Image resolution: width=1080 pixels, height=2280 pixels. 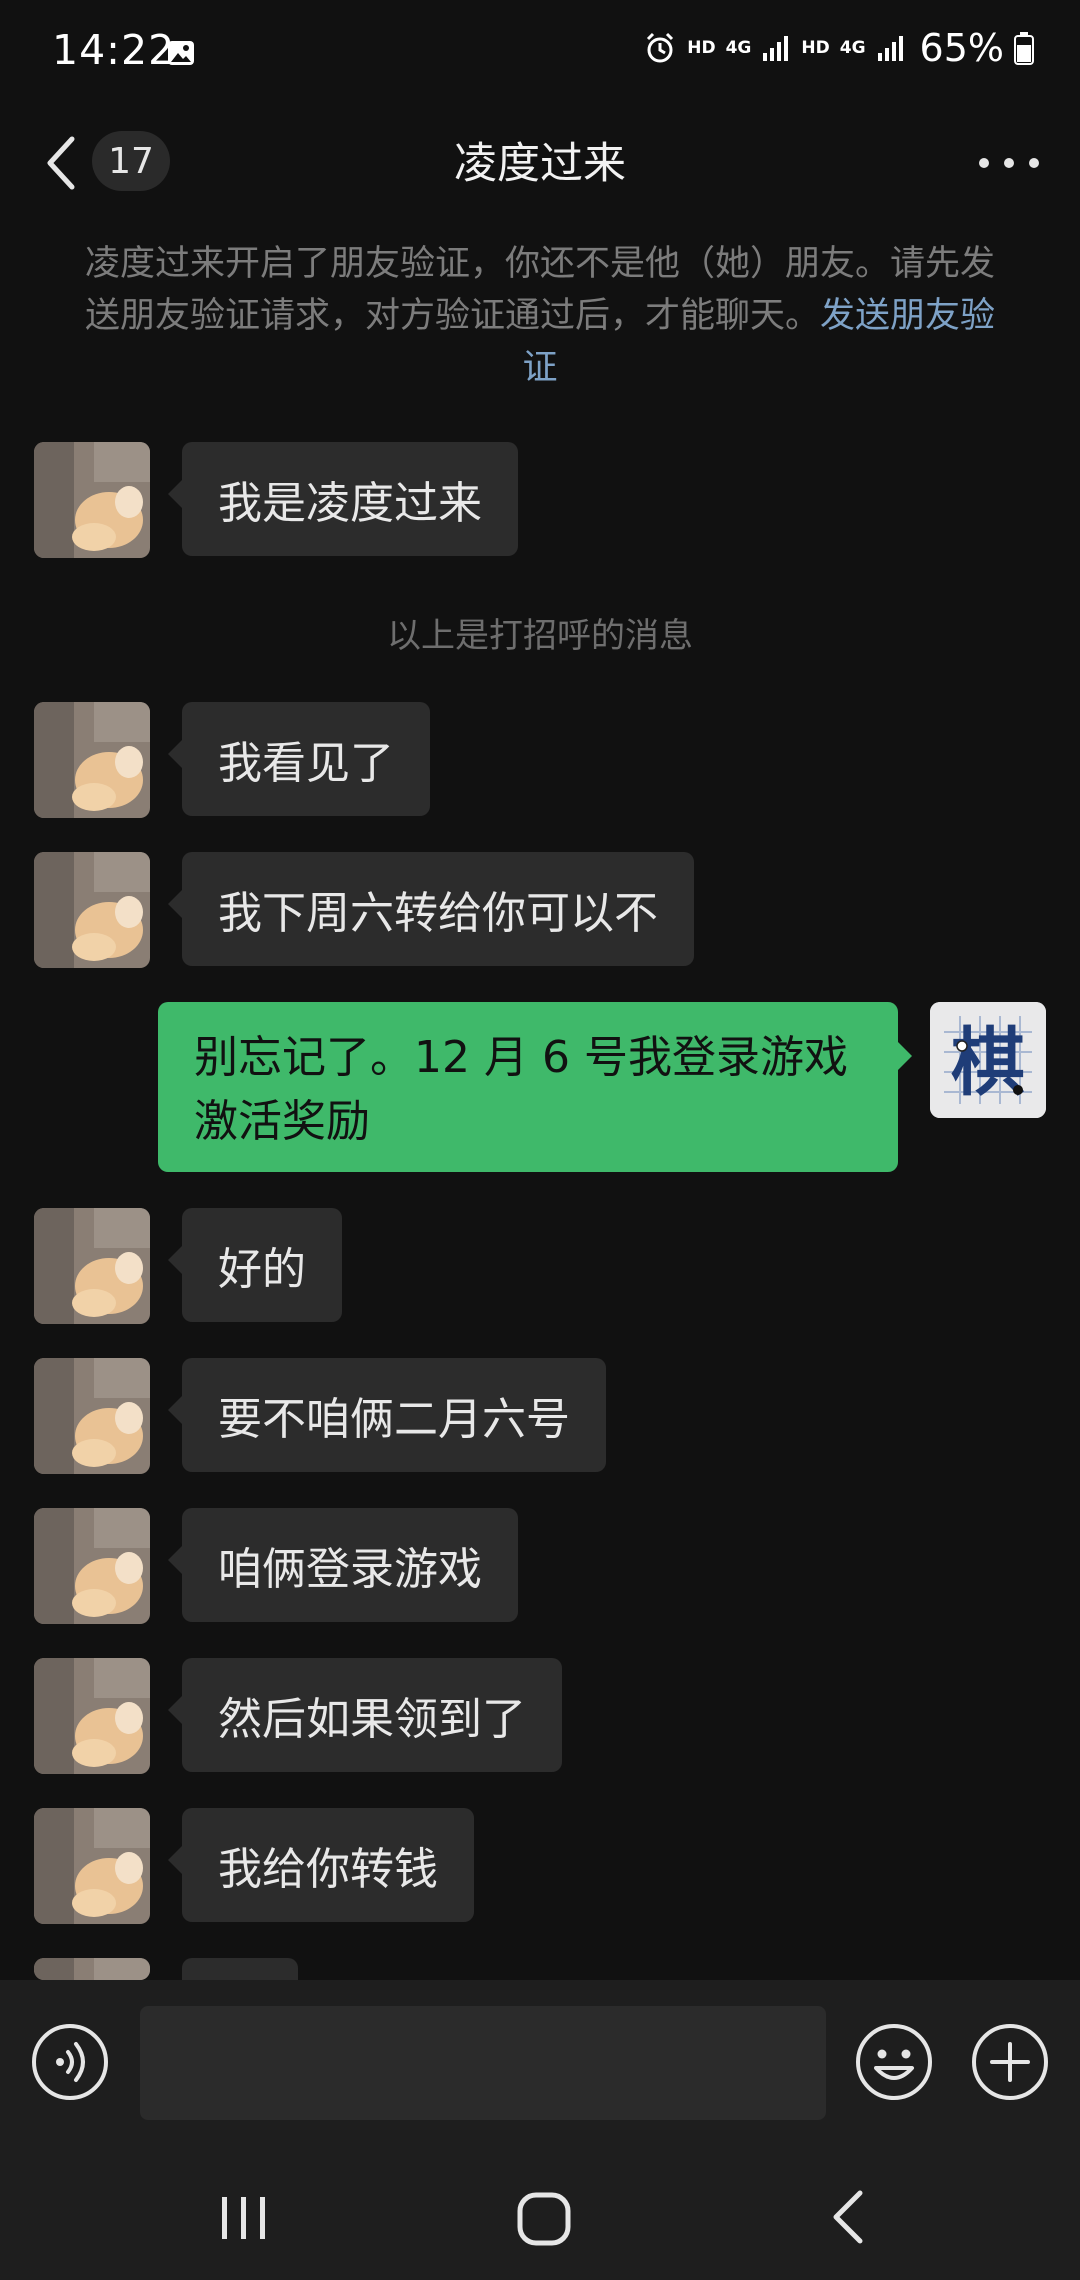 I want to click on nav-back-icon, so click(x=848, y=2217).